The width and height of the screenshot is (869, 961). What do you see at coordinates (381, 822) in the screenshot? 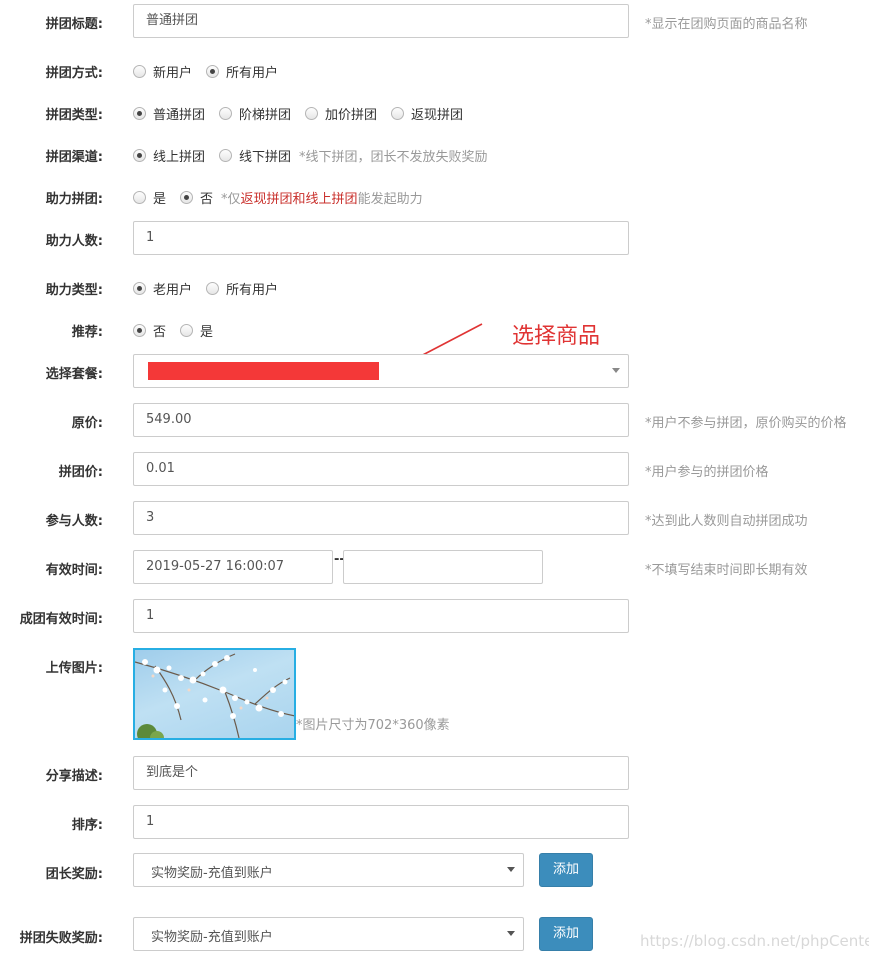
I see `sort-input: 1` at bounding box center [381, 822].